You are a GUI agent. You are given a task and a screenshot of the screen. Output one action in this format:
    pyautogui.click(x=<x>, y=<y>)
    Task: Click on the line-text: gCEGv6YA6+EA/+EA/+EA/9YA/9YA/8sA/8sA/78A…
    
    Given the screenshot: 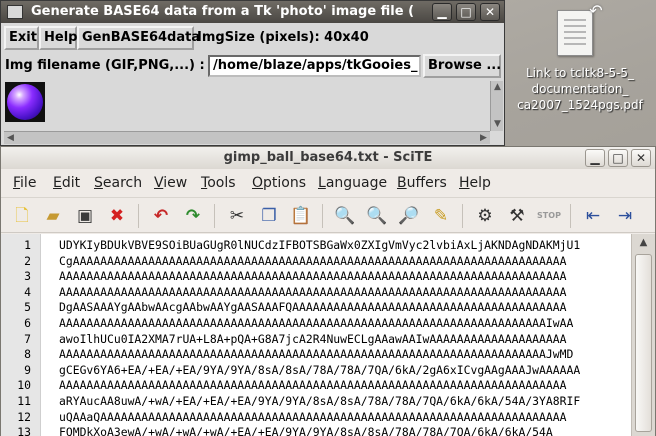 What is the action you would take?
    pyautogui.click(x=320, y=369)
    